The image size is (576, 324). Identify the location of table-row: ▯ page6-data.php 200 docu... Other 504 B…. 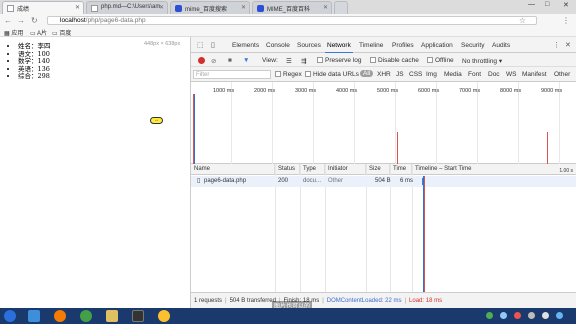
(383, 181).